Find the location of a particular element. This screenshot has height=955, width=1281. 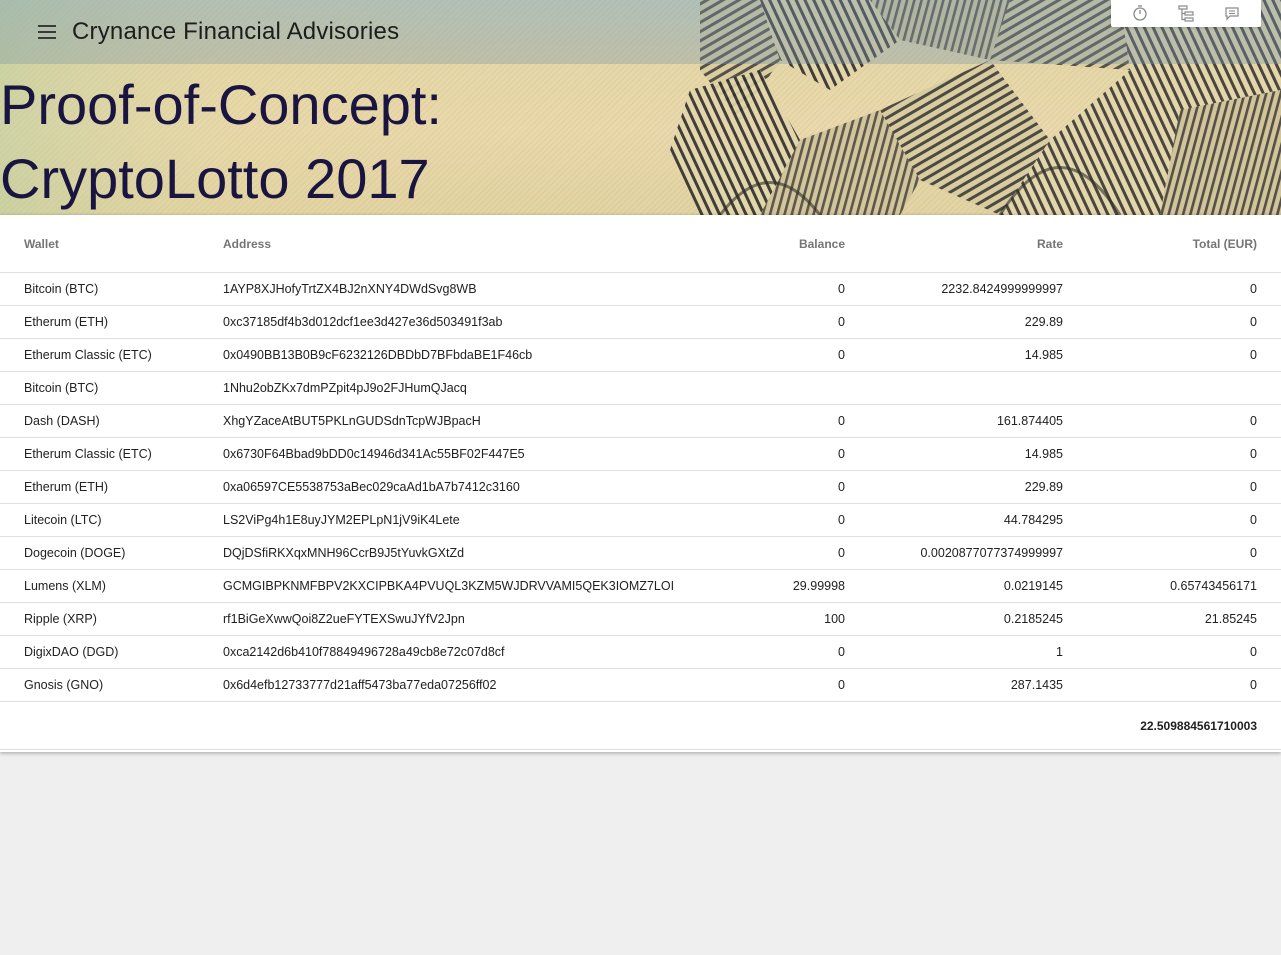

cell-balance: 29.99998 is located at coordinates (772, 586).